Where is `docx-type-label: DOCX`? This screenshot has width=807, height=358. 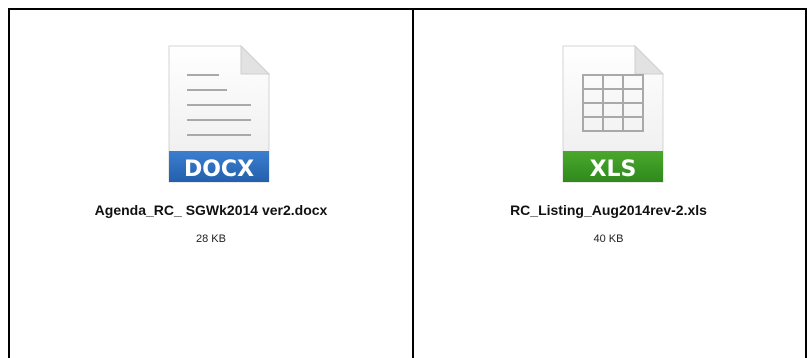 docx-type-label: DOCX is located at coordinates (219, 169).